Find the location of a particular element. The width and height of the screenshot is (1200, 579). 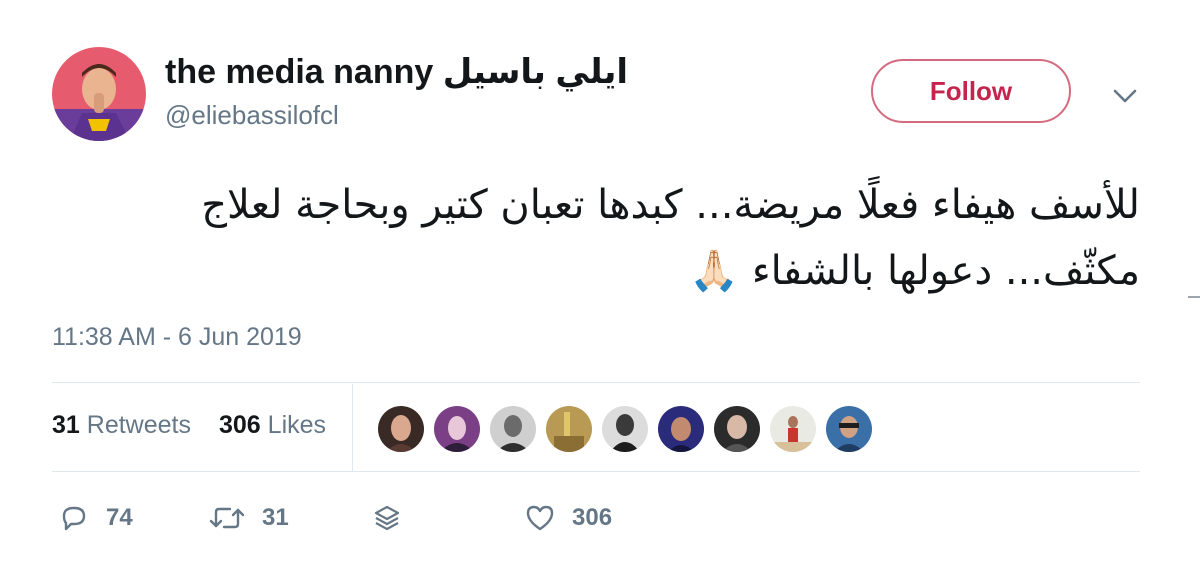

likes-stat: 306 Likes is located at coordinates (272, 425).